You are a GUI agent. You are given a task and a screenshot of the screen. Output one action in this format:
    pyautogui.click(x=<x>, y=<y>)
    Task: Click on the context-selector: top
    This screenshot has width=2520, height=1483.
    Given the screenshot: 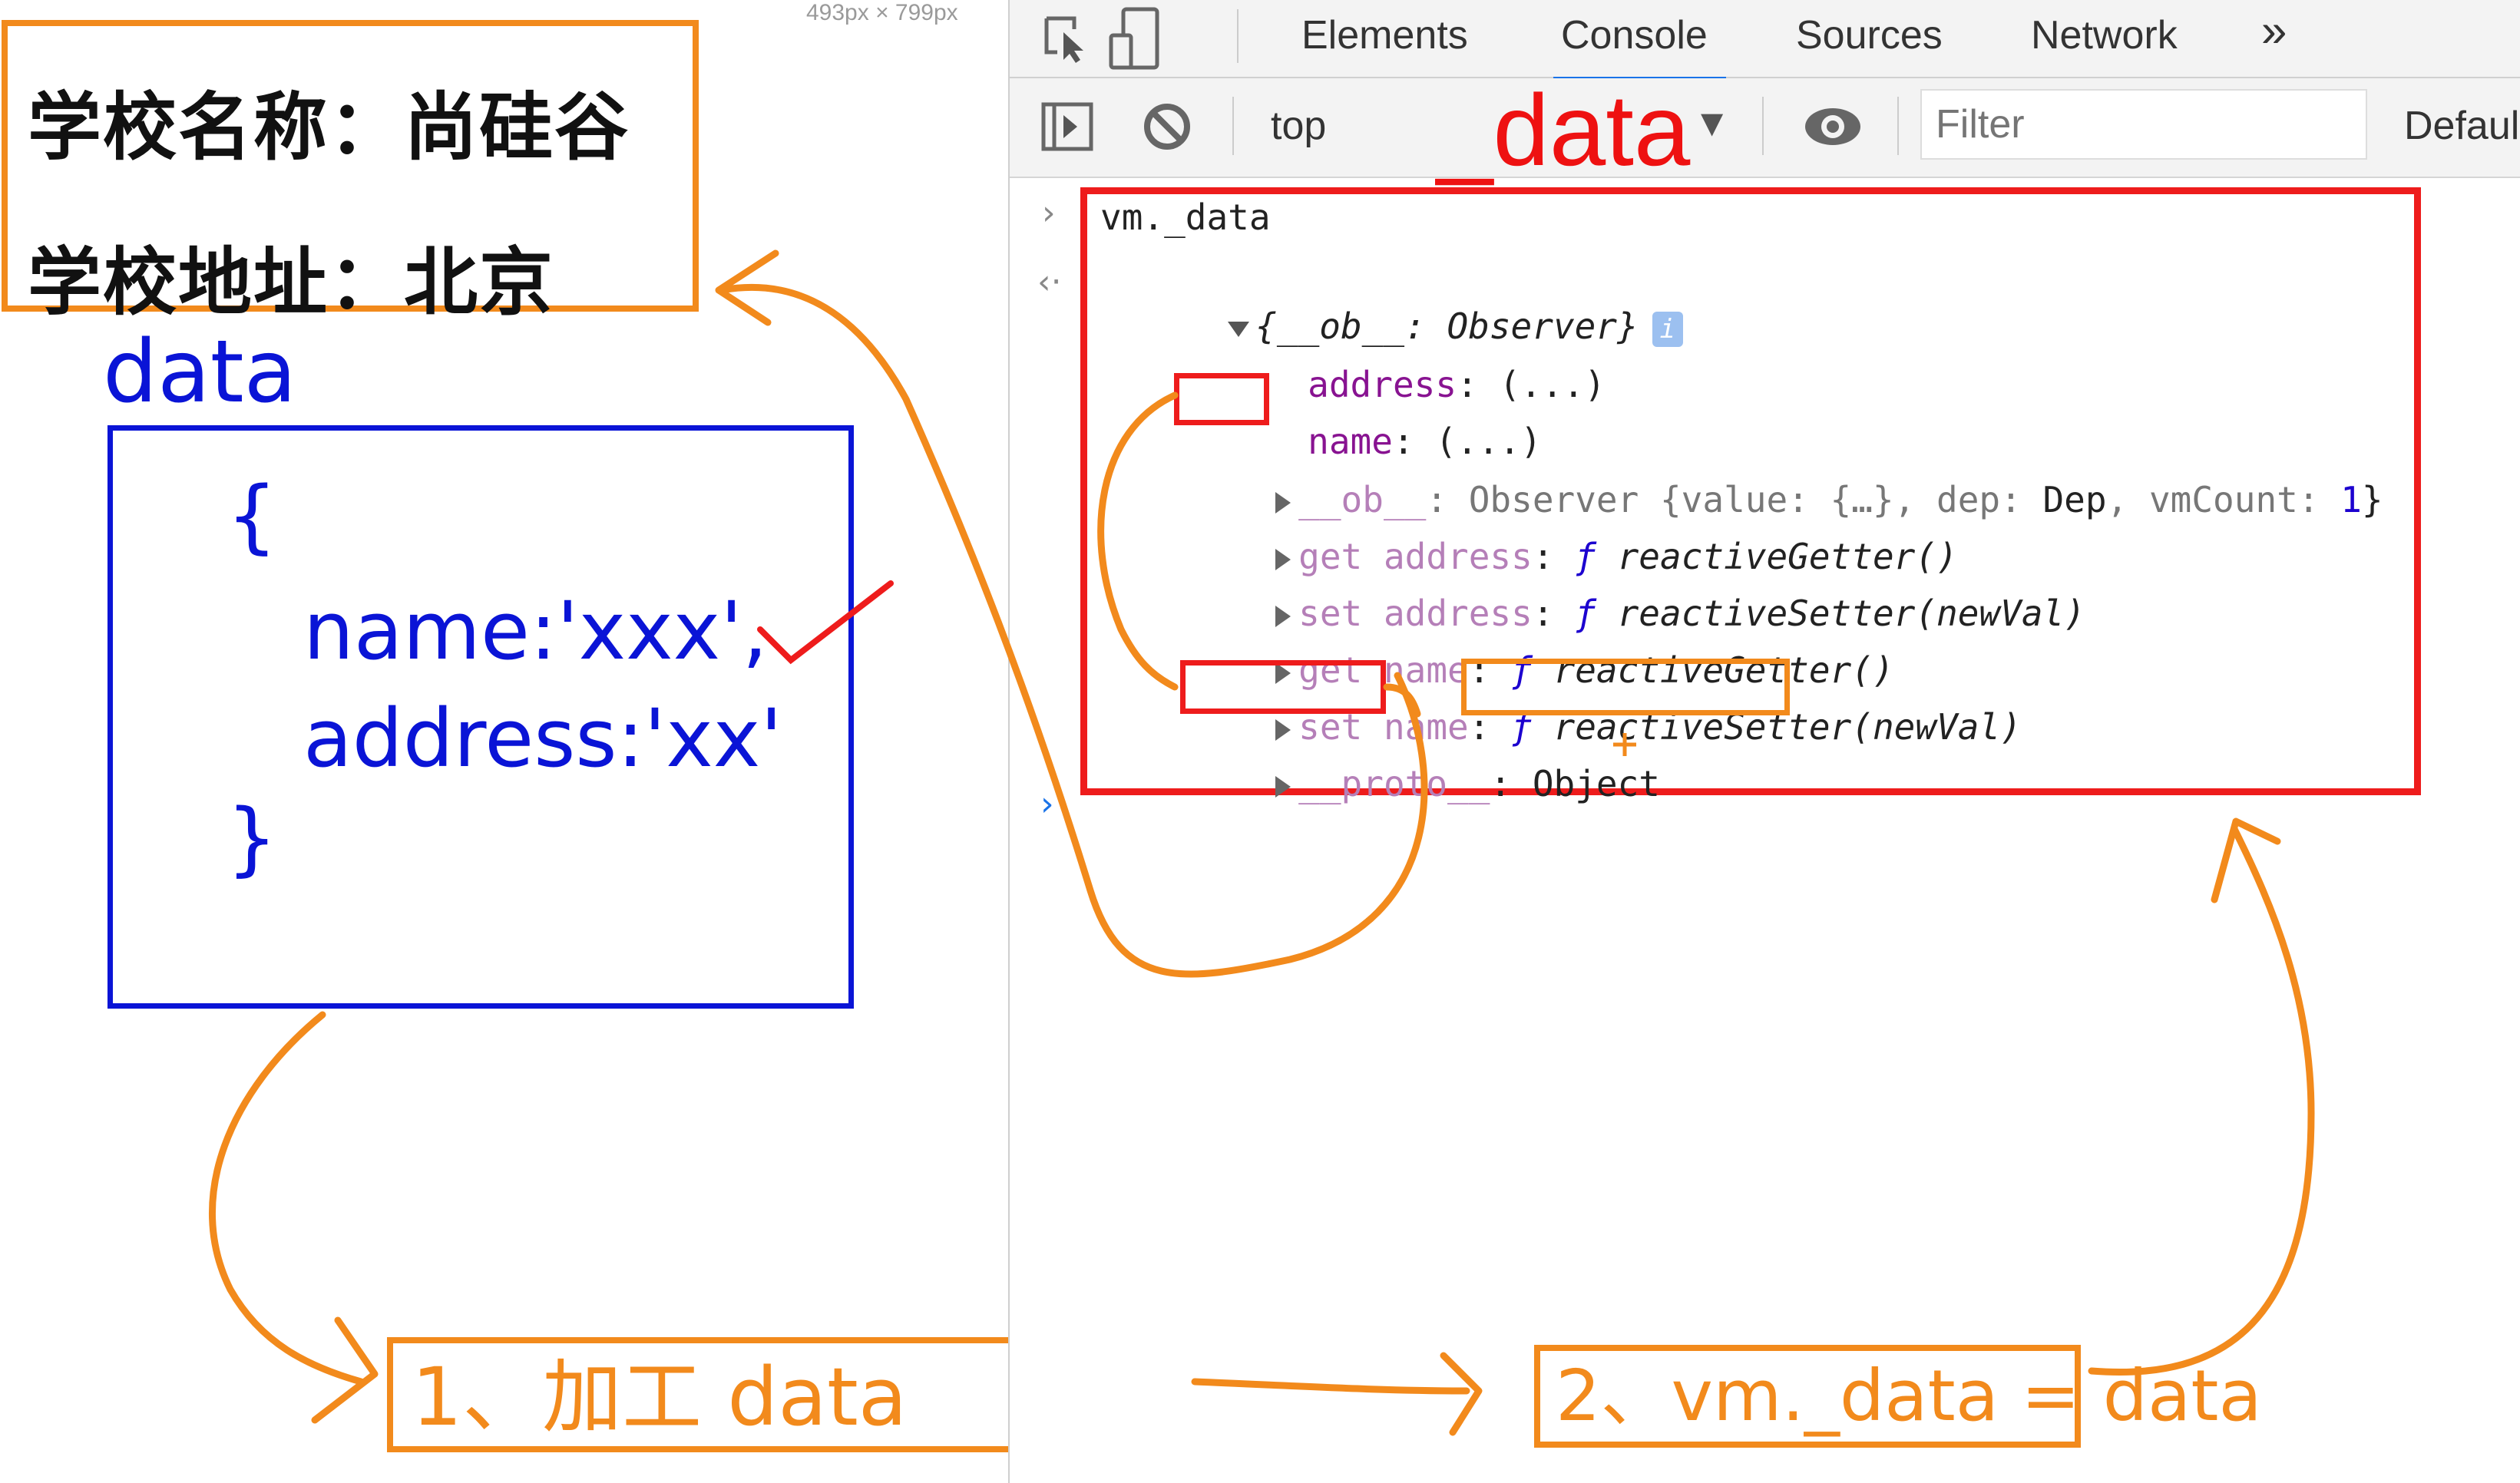 What is the action you would take?
    pyautogui.click(x=1298, y=126)
    